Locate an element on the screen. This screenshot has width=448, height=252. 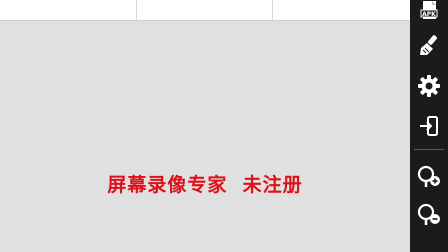
install-apk-button: APK is located at coordinates (429, 12).